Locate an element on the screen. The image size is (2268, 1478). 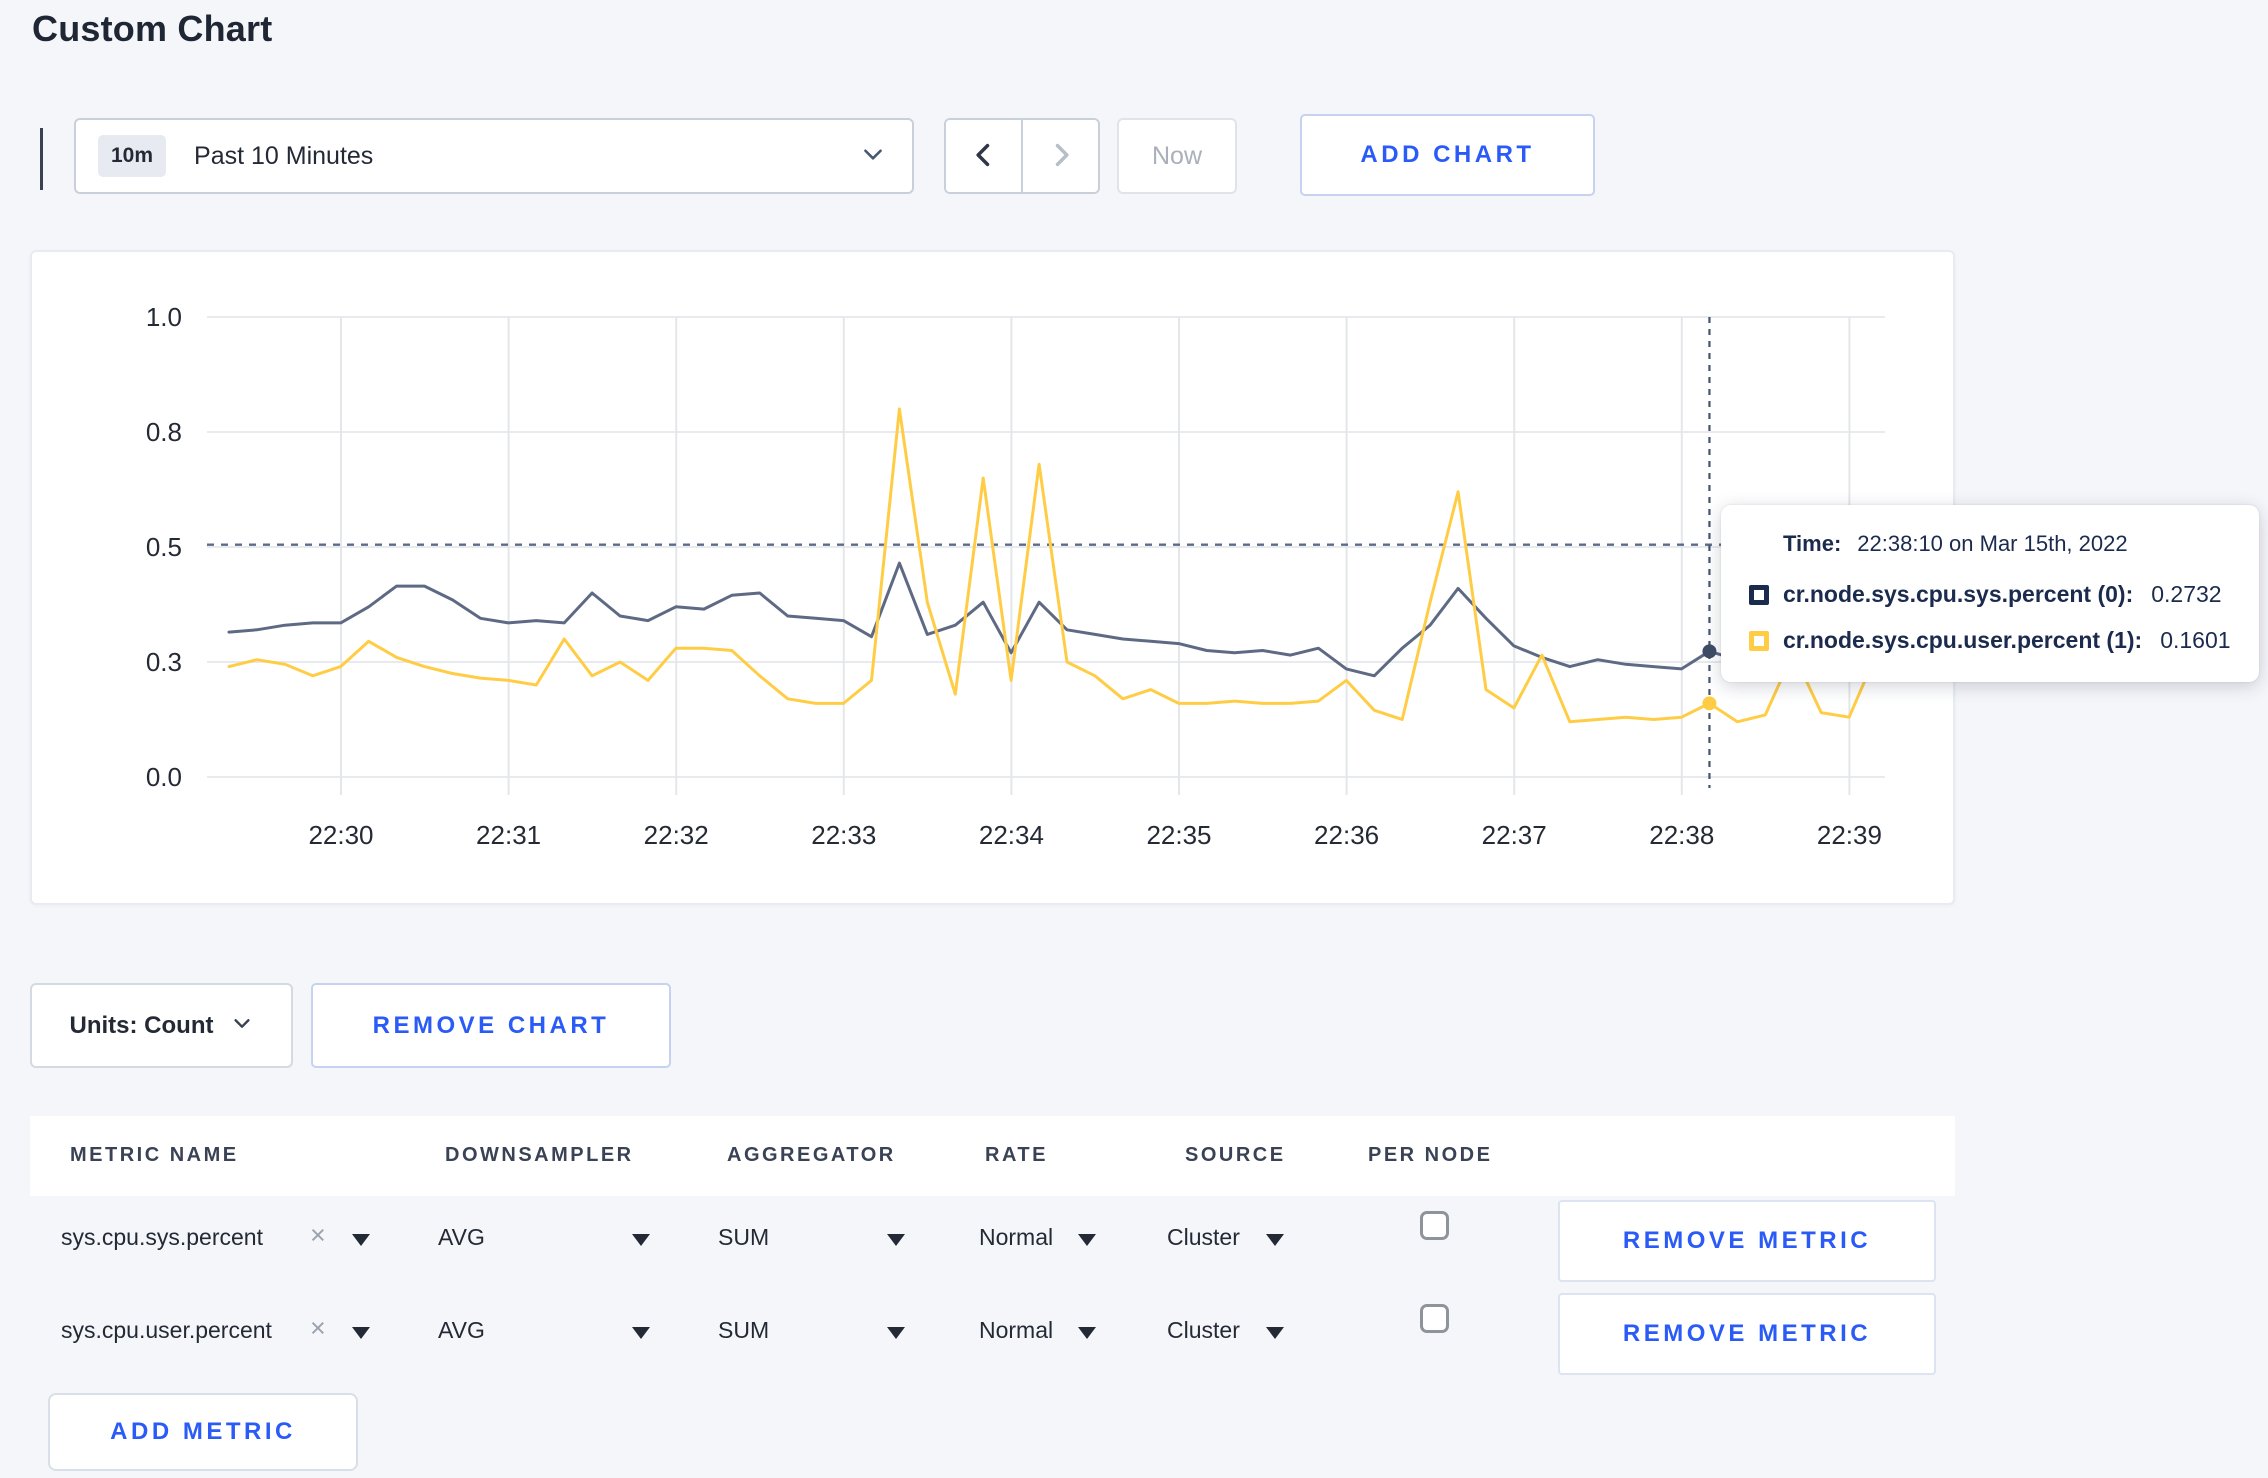
y-axis-label: 0.0 is located at coordinates (164, 777).